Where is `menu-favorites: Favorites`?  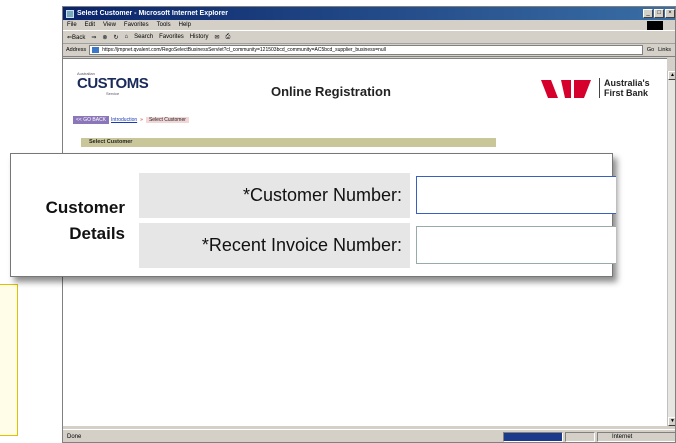 menu-favorites: Favorites is located at coordinates (136, 25).